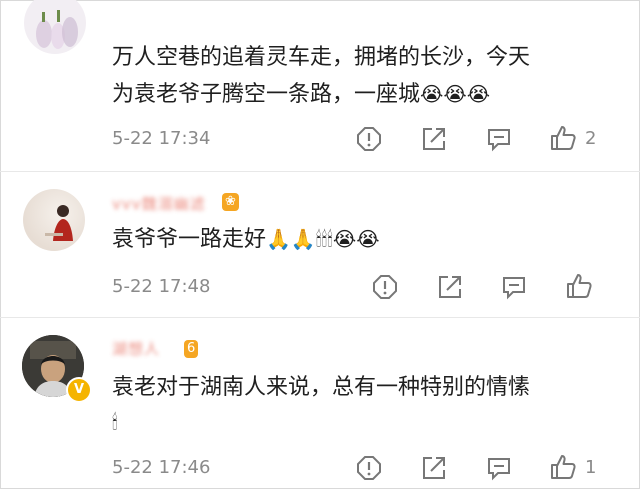  Describe the element at coordinates (591, 467) in the screenshot. I see `like-count: 1` at that location.